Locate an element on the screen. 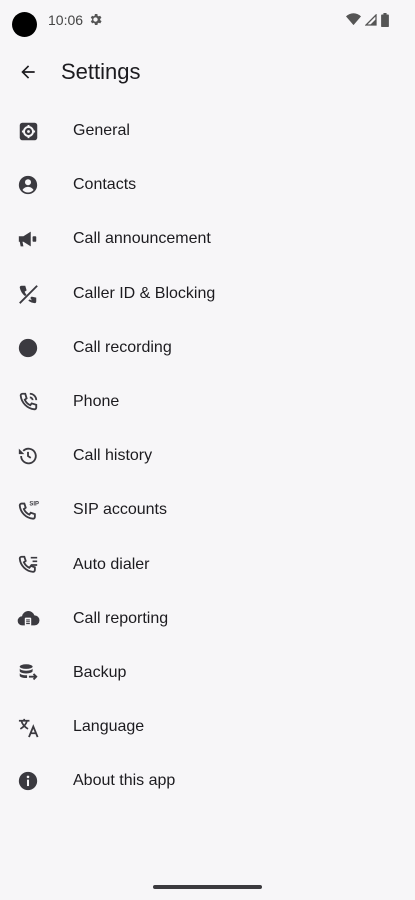  settings-item-contacts: Contacts is located at coordinates (207, 185).